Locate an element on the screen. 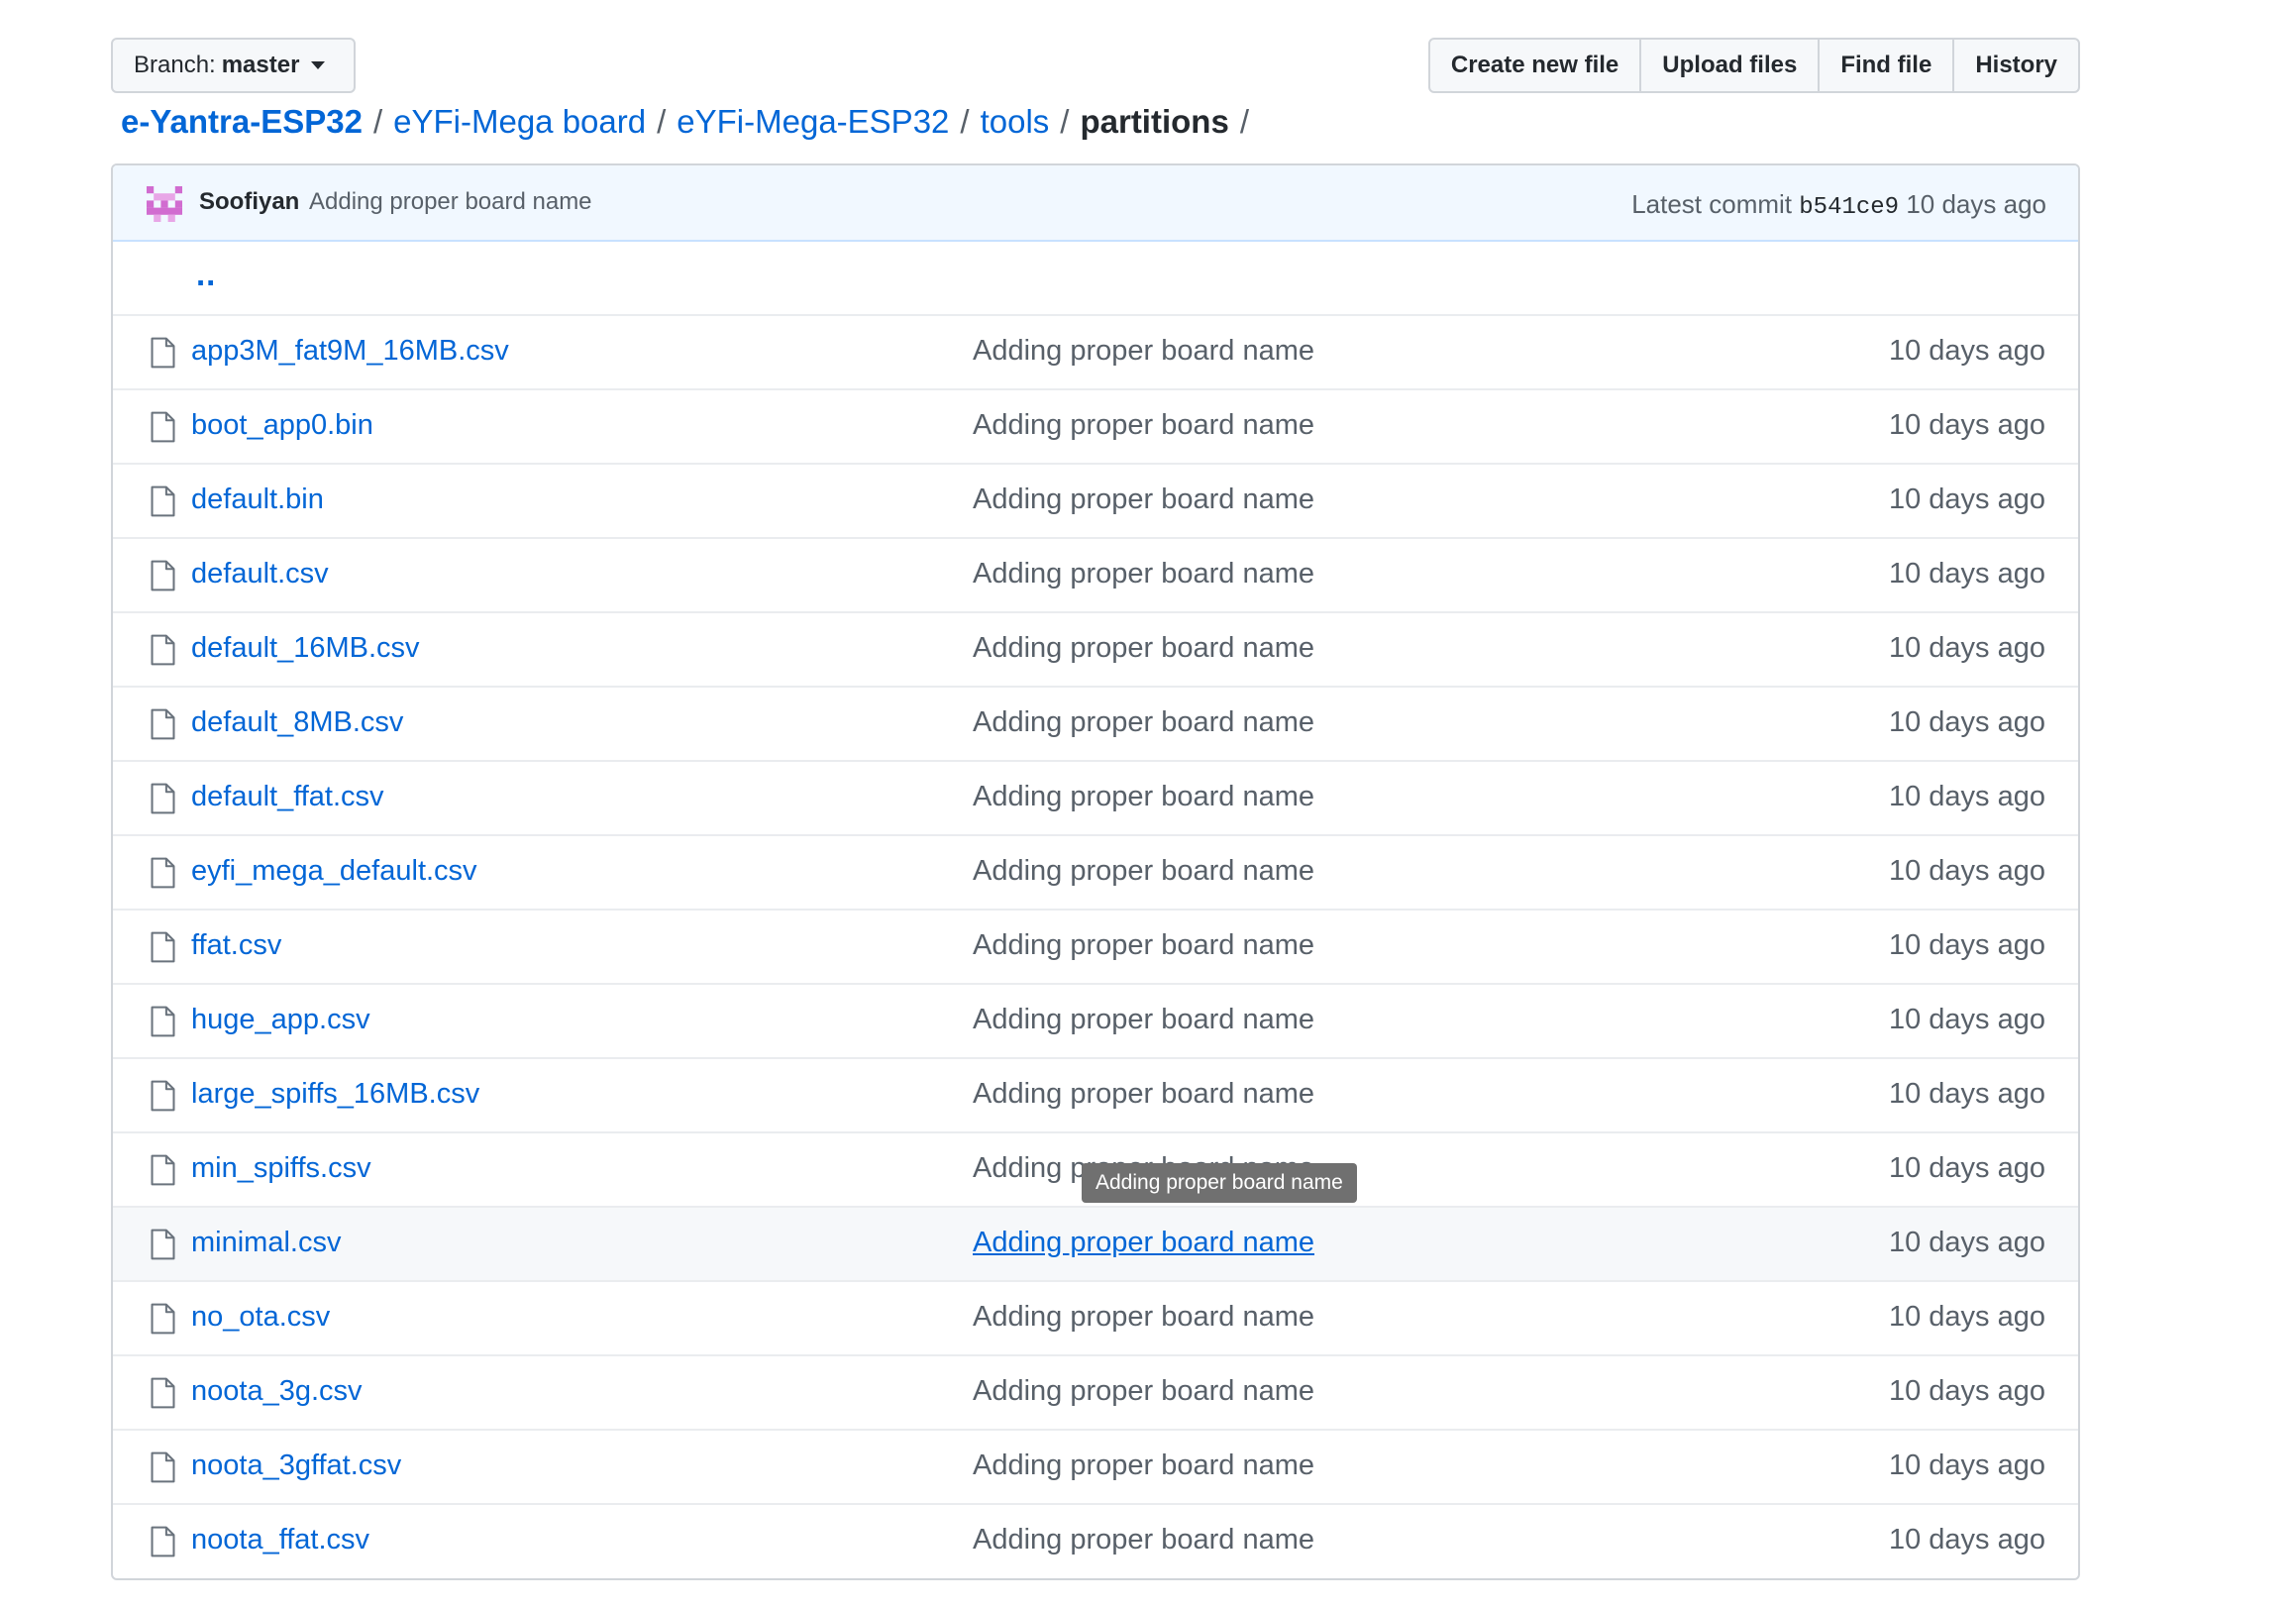 This screenshot has height=1609, width=2296. file-name-link: min_spiffs.csv is located at coordinates (281, 1168).